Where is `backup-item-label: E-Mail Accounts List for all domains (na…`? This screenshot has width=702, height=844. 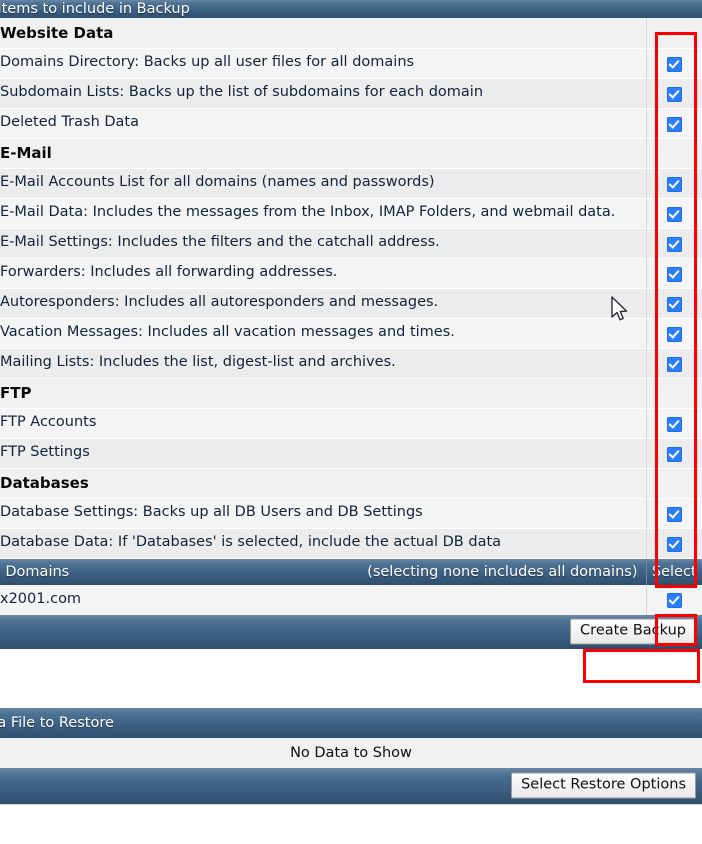 backup-item-label: E-Mail Accounts List for all domains (na… is located at coordinates (217, 182).